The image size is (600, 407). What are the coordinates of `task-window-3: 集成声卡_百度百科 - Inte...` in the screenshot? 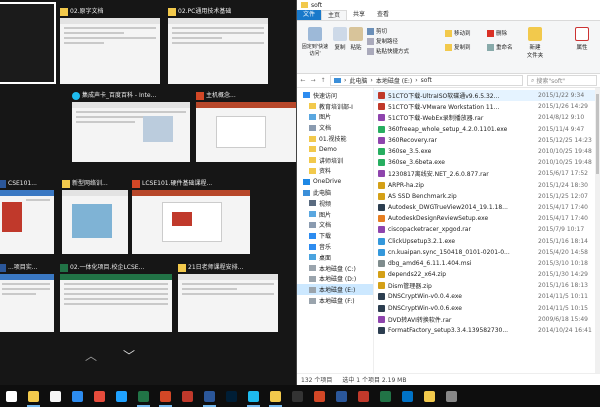 It's located at (131, 126).